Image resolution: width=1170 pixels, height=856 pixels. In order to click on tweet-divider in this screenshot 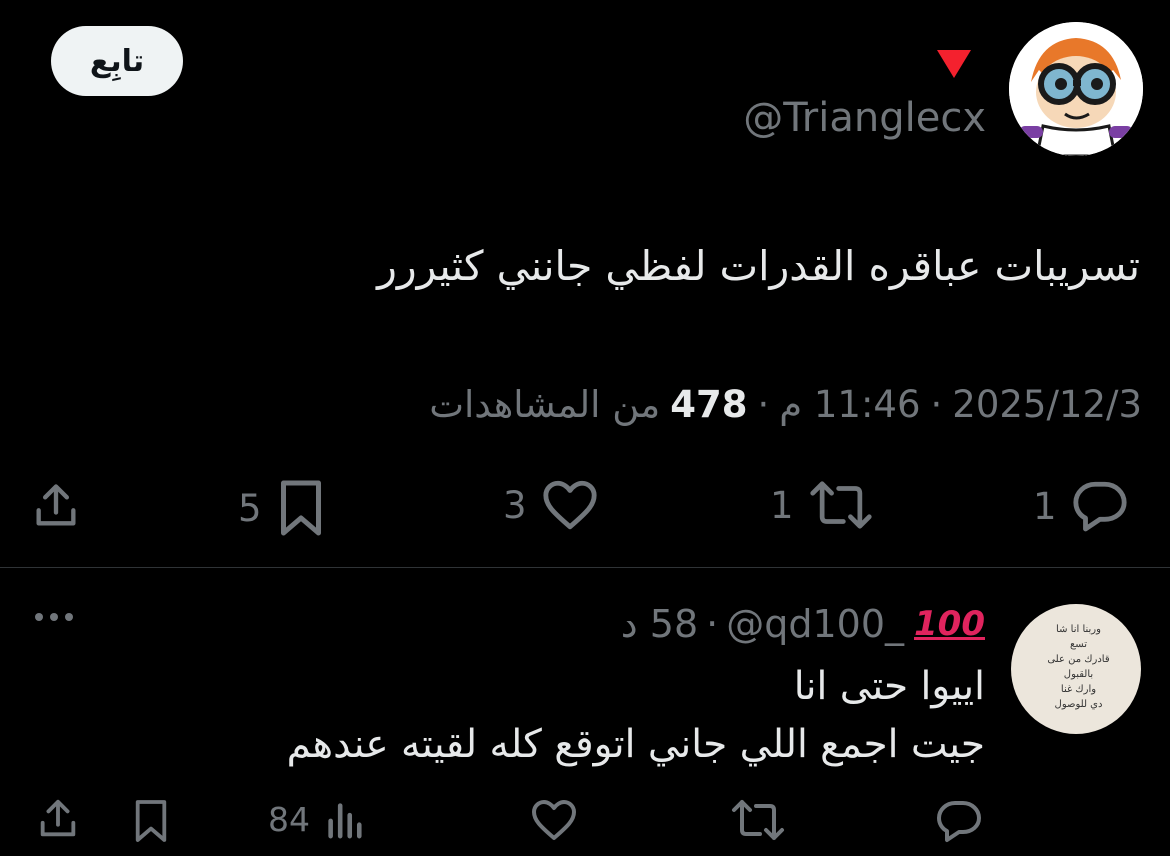, I will do `click(585, 567)`.